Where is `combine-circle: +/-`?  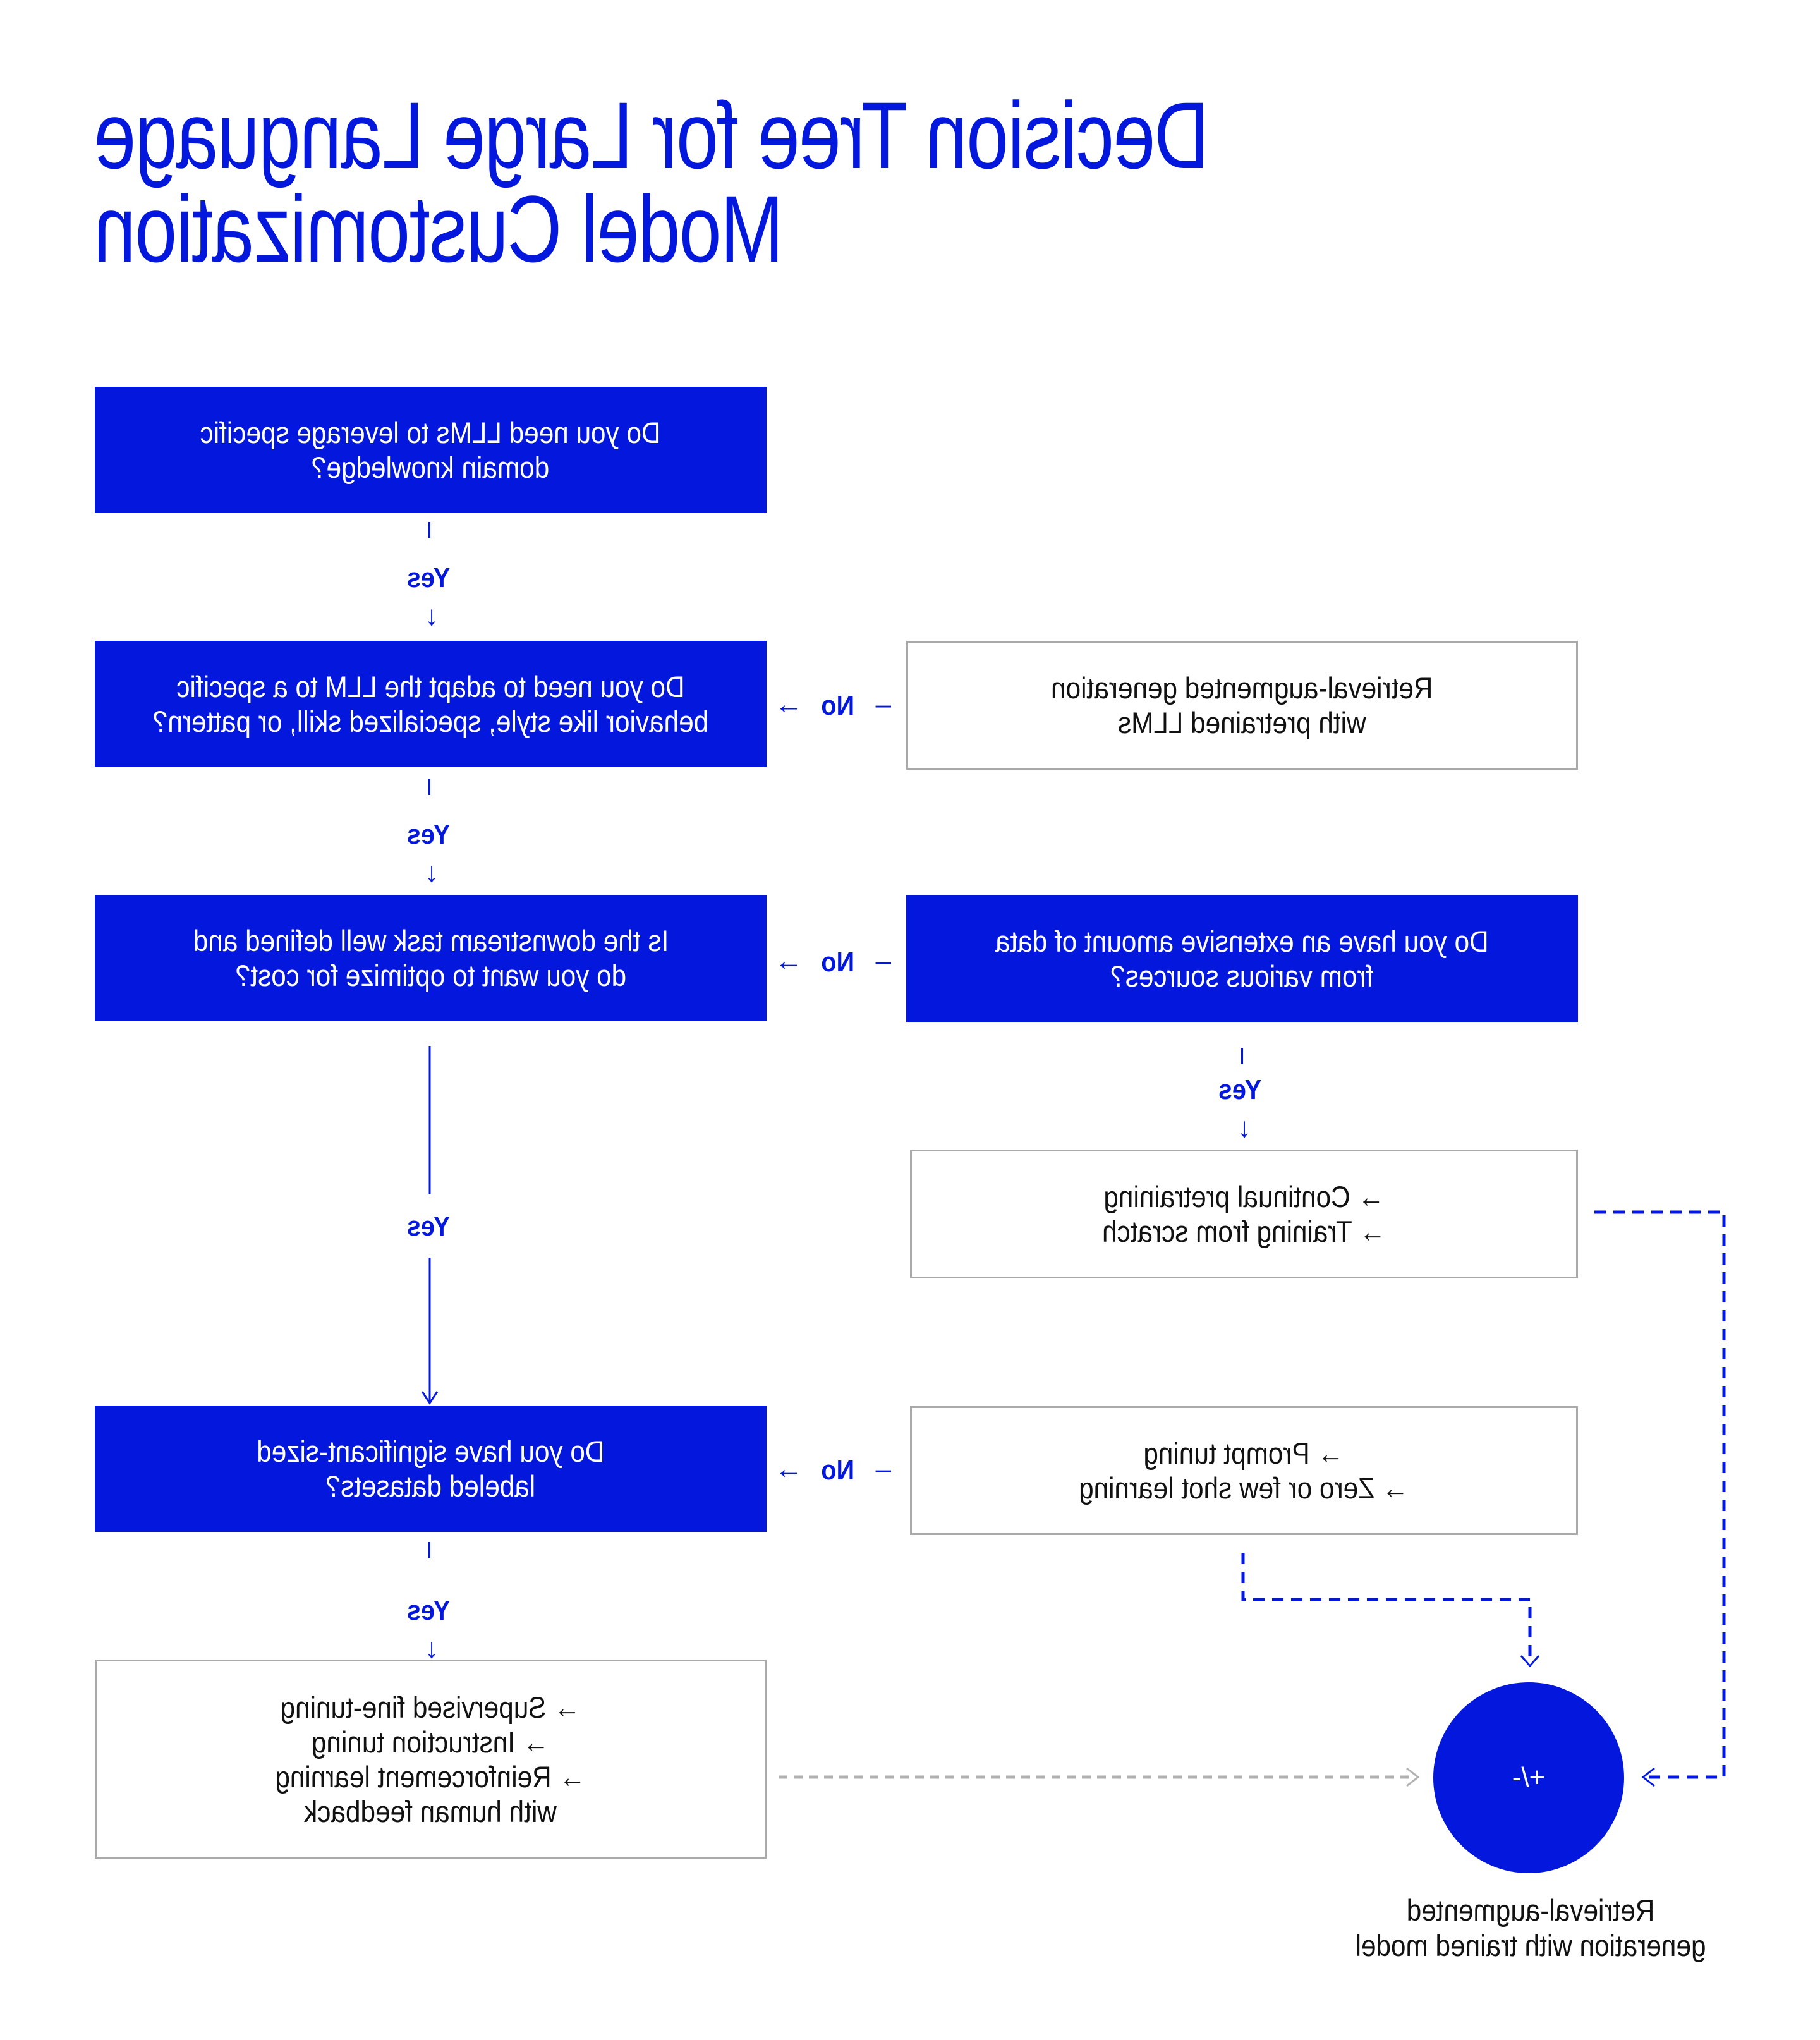
combine-circle: +/- is located at coordinates (1528, 1777).